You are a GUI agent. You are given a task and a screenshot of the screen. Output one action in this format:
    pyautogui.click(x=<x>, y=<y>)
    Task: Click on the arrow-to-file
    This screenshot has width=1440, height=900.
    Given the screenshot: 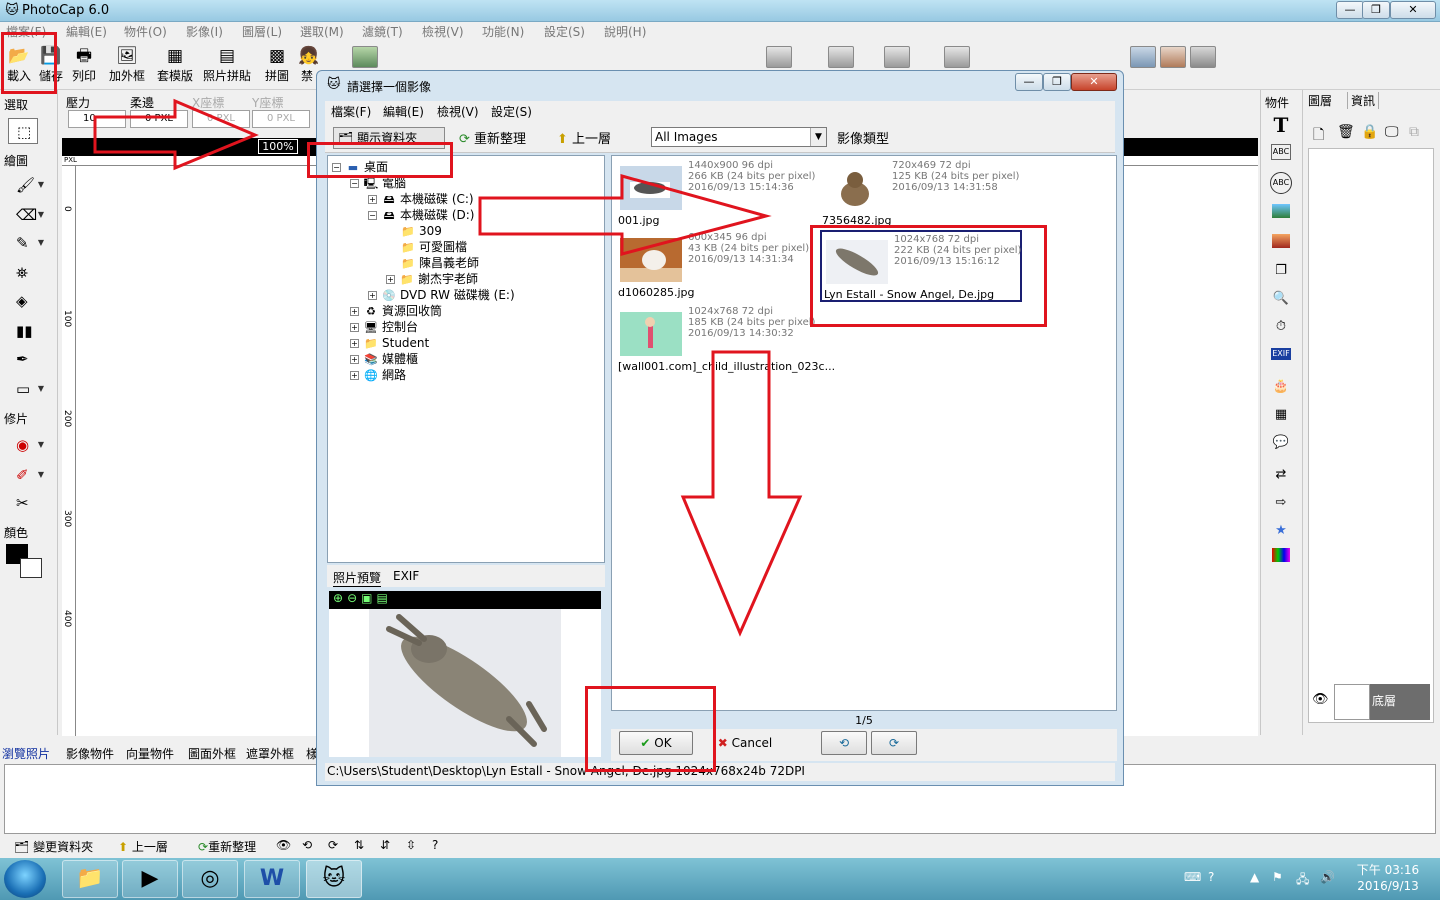 What is the action you would take?
    pyautogui.click(x=625, y=215)
    